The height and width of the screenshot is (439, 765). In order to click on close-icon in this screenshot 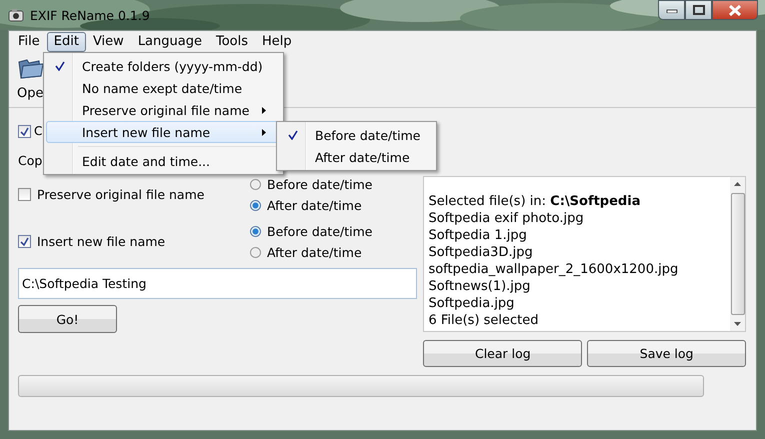, I will do `click(735, 10)`.